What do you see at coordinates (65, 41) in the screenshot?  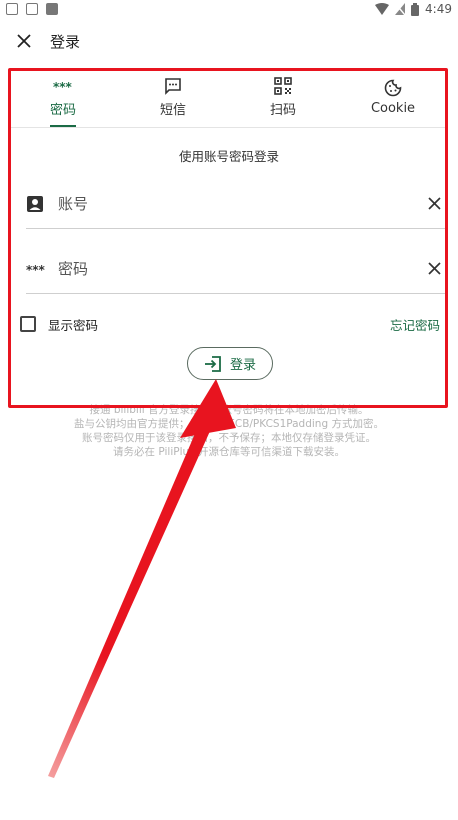 I see `page-title: 登录` at bounding box center [65, 41].